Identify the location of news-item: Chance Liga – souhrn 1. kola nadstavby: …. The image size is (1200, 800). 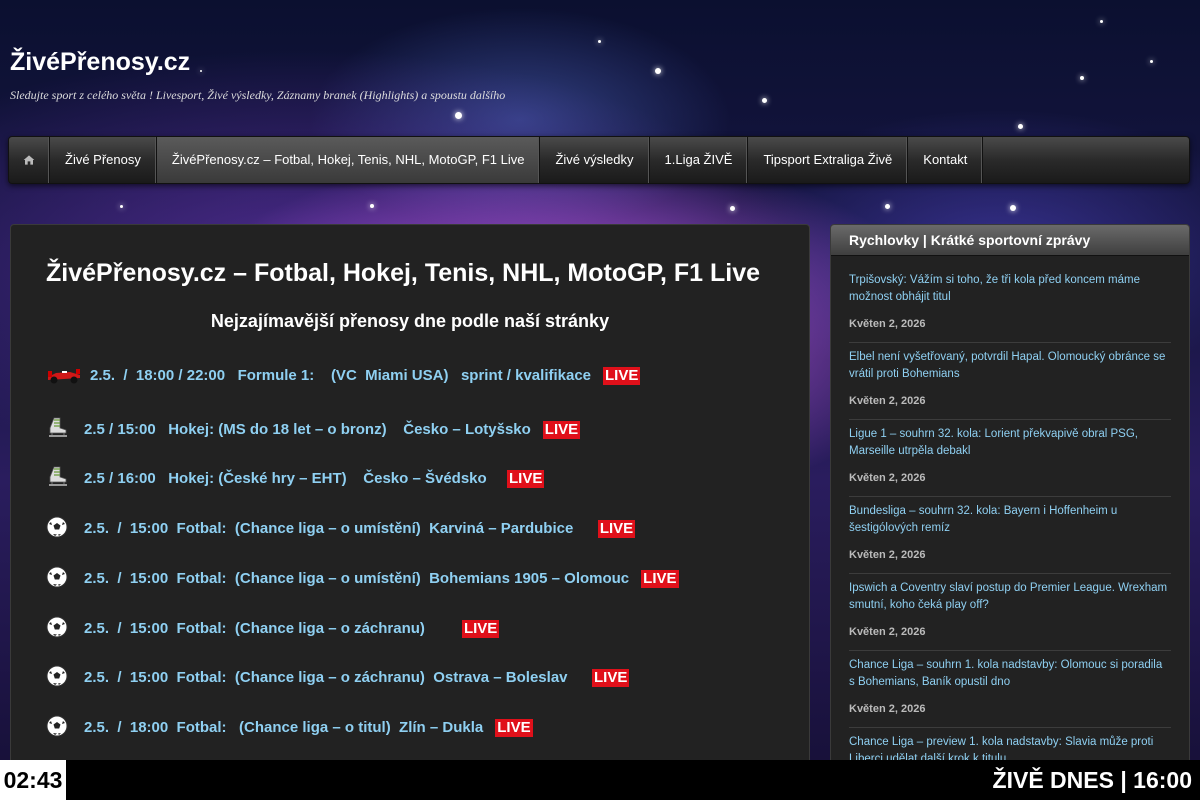
(1010, 686).